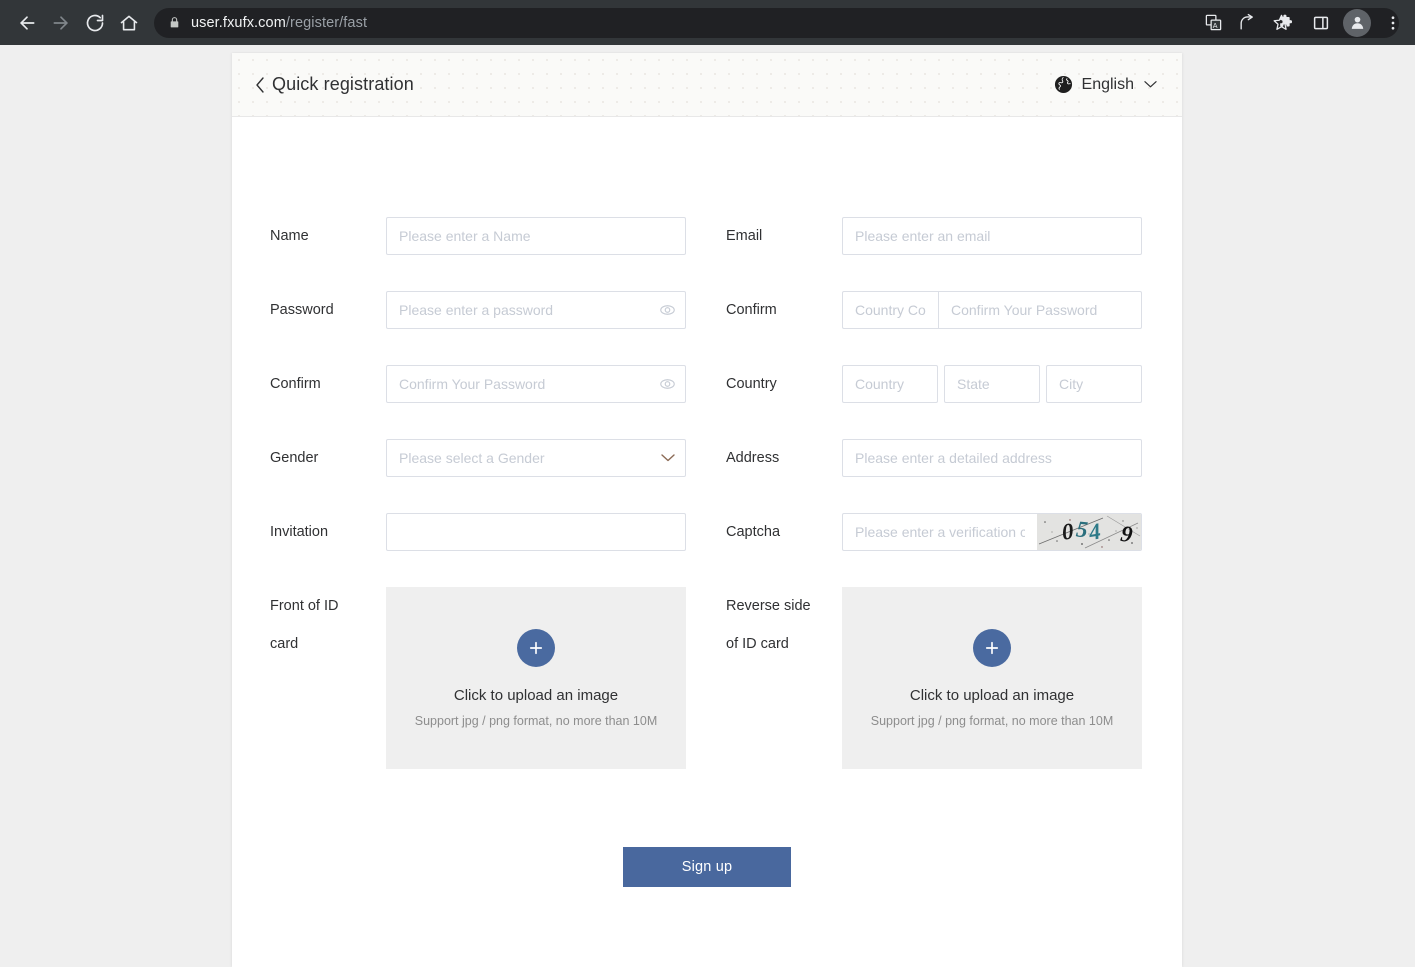  I want to click on gender-select, so click(536, 458).